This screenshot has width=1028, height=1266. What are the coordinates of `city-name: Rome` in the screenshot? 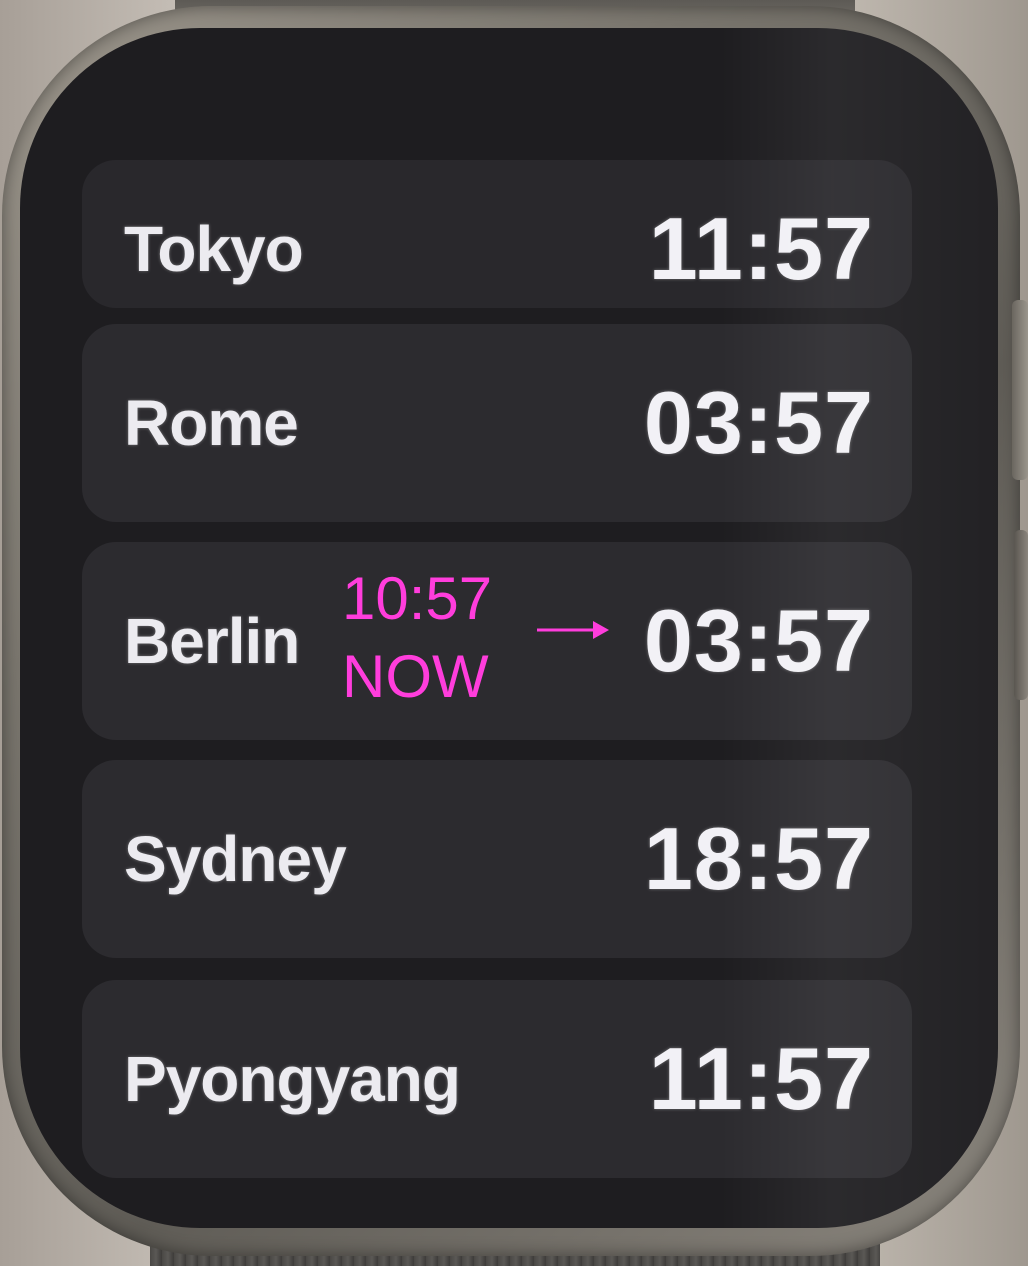 It's located at (211, 423).